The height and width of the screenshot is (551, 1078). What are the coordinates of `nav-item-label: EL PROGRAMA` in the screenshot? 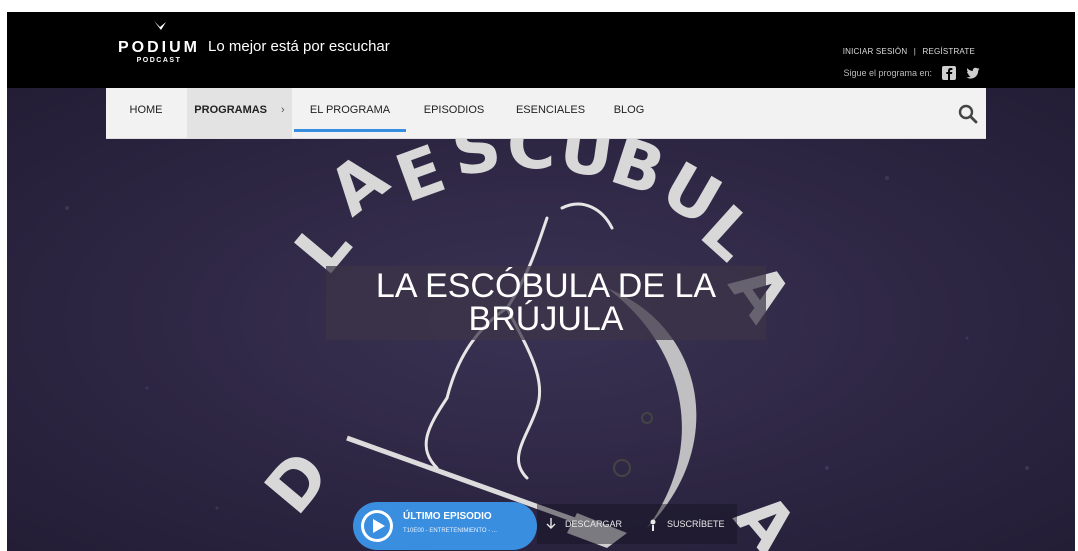 It's located at (350, 110).